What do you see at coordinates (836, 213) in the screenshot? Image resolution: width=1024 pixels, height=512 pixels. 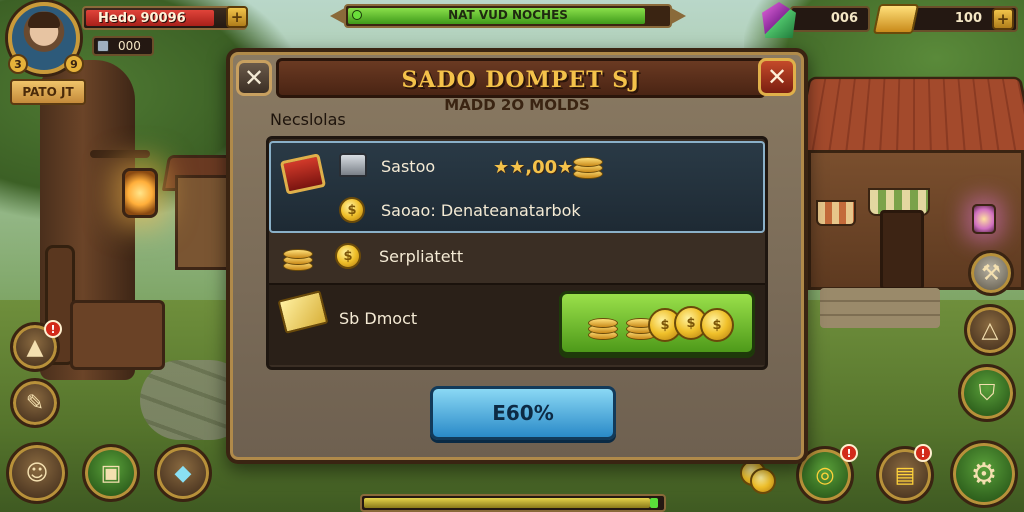 I see `awning-small` at bounding box center [836, 213].